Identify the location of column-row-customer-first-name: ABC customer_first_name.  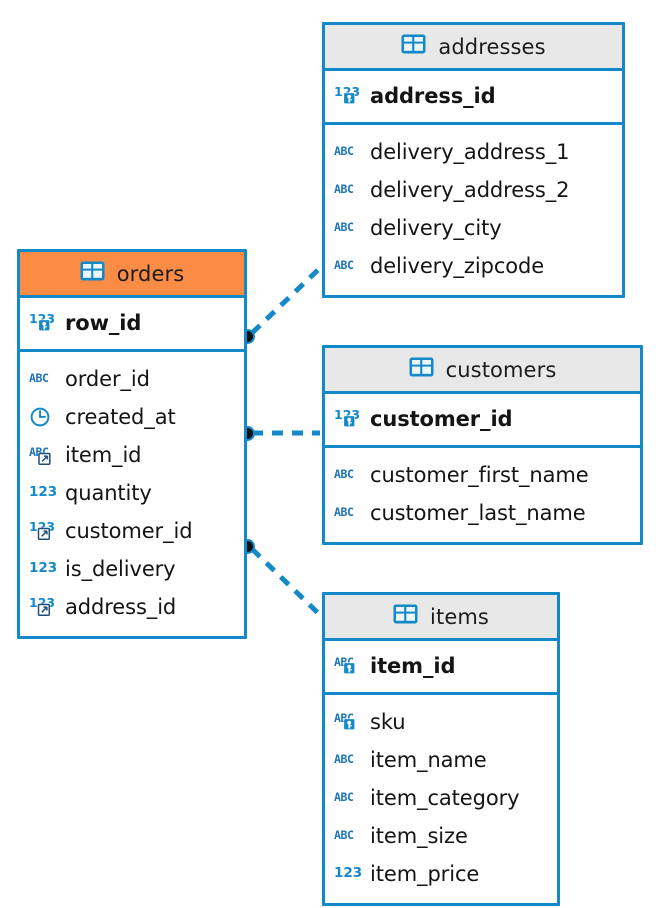
(482, 475).